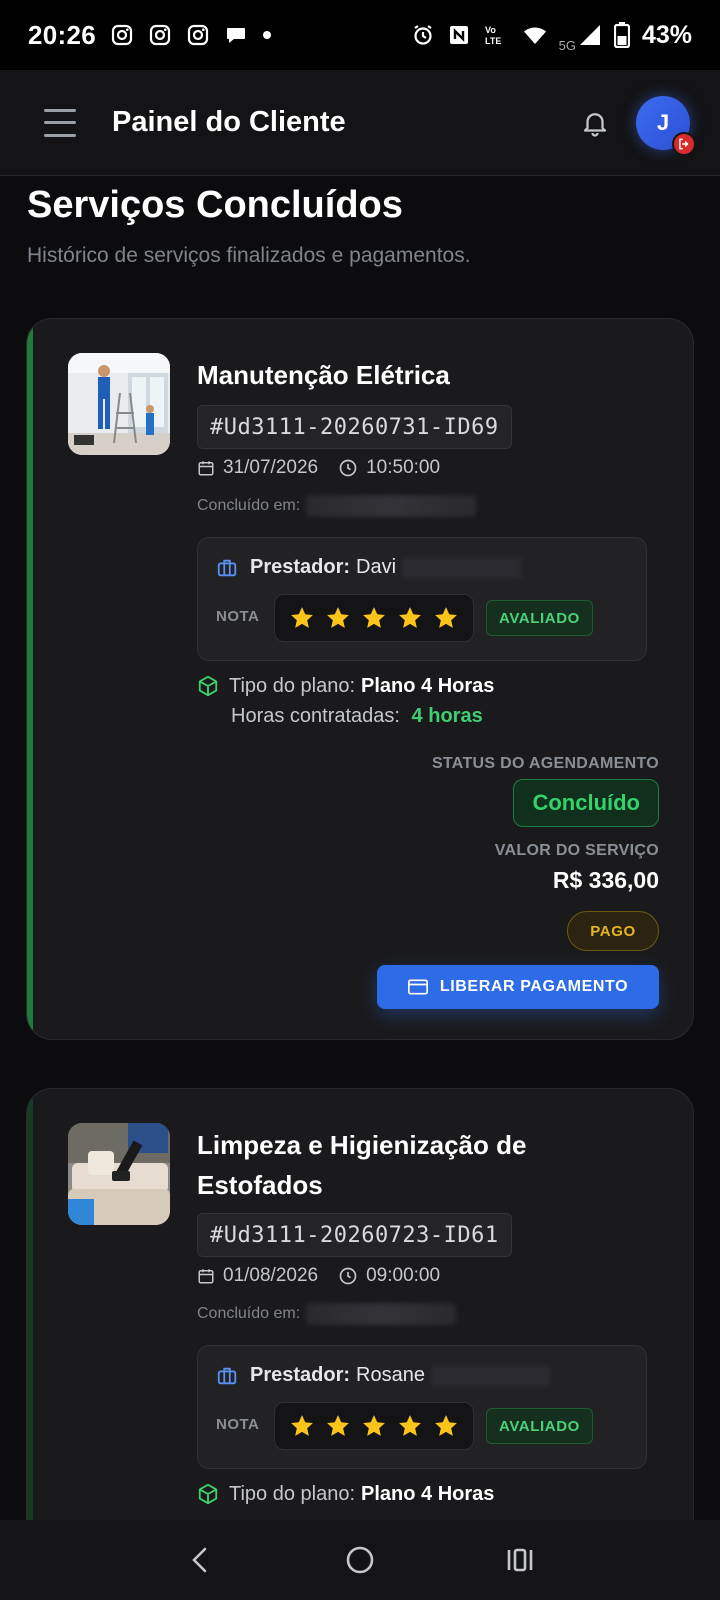 The image size is (720, 1600). Describe the element at coordinates (354, 427) in the screenshot. I see `service-code: #Ud3111-20260731-ID69` at that location.